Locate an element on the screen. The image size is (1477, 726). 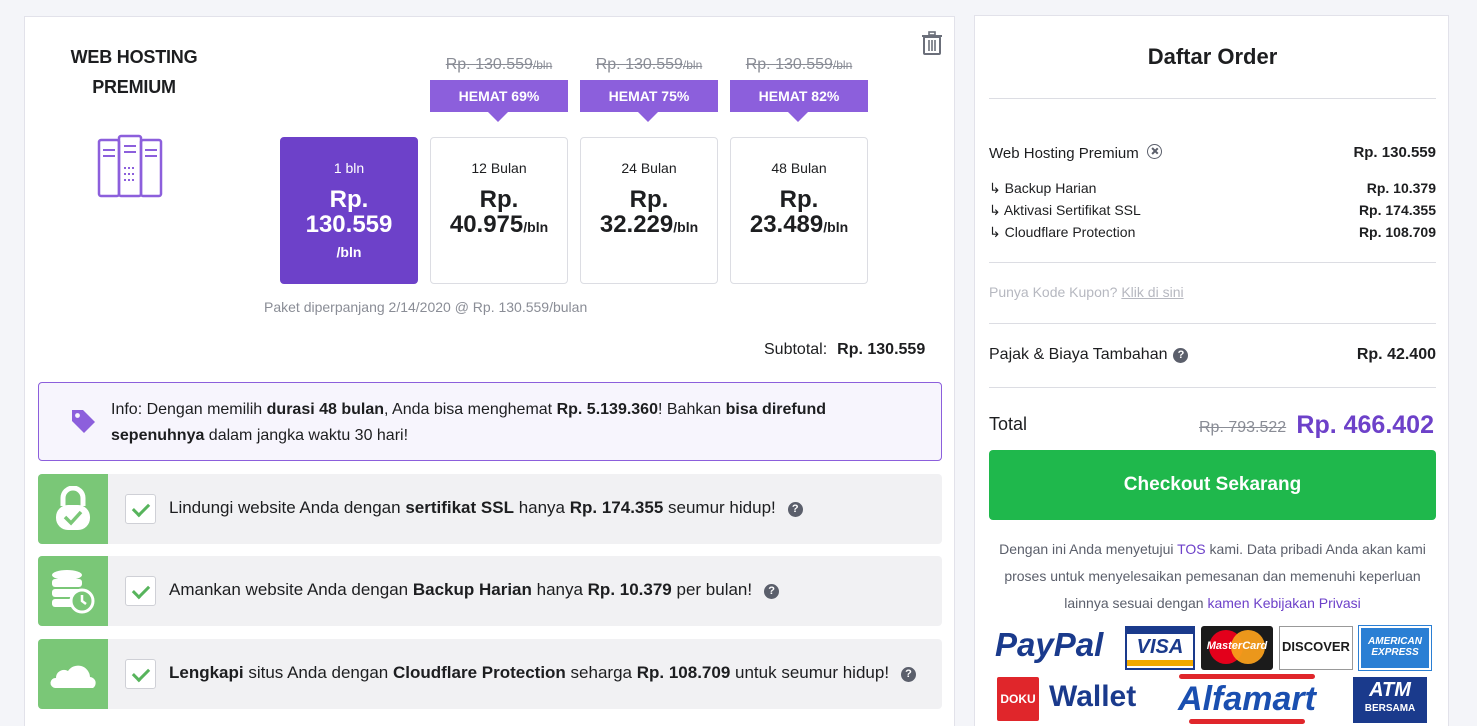
plan-option-1-bln: 1 bln Rp. 130.559 /bln is located at coordinates (349, 210).